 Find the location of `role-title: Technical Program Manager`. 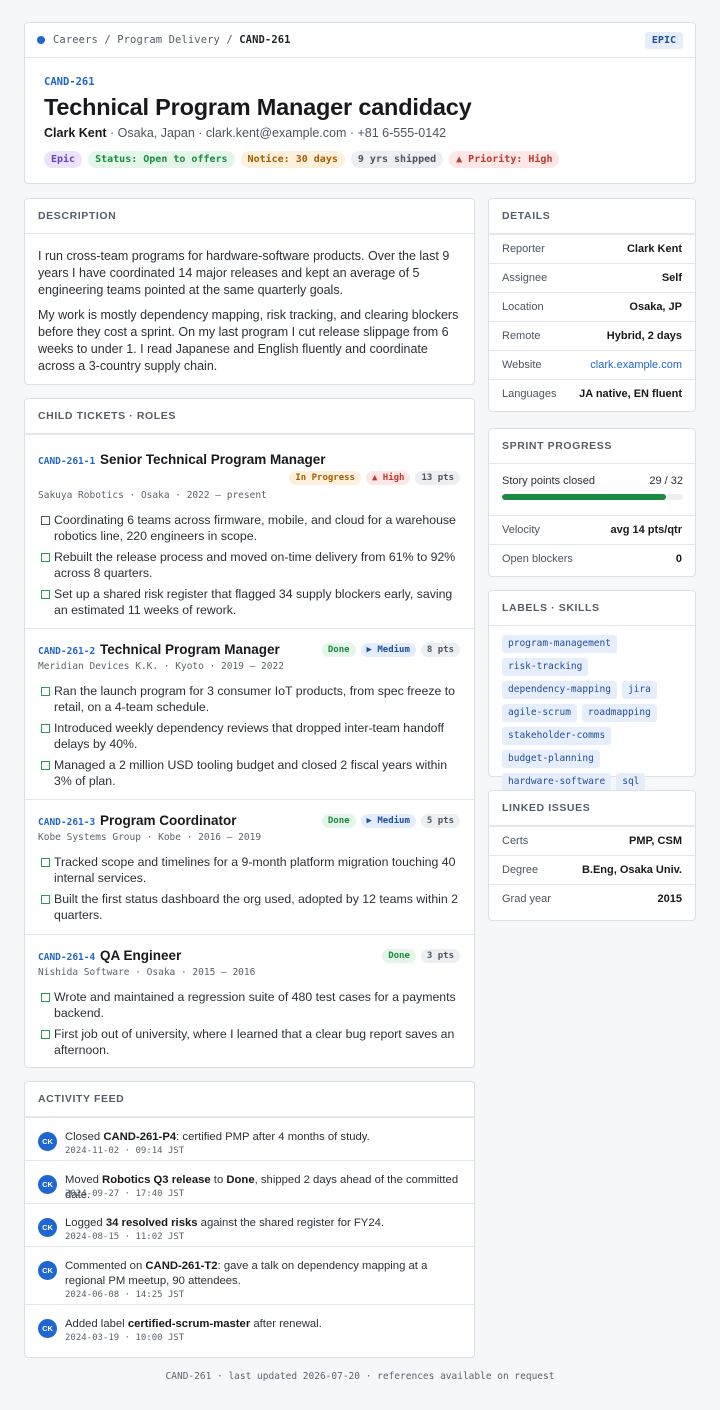

role-title: Technical Program Manager is located at coordinates (190, 649).